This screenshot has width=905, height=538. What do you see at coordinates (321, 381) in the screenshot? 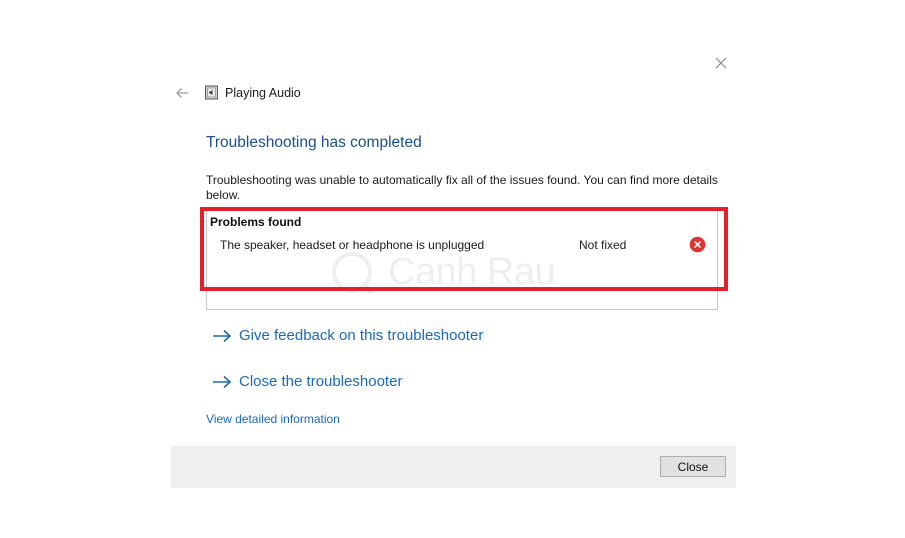
I see `close-troubleshooter-label: Close the troubleshooter` at bounding box center [321, 381].